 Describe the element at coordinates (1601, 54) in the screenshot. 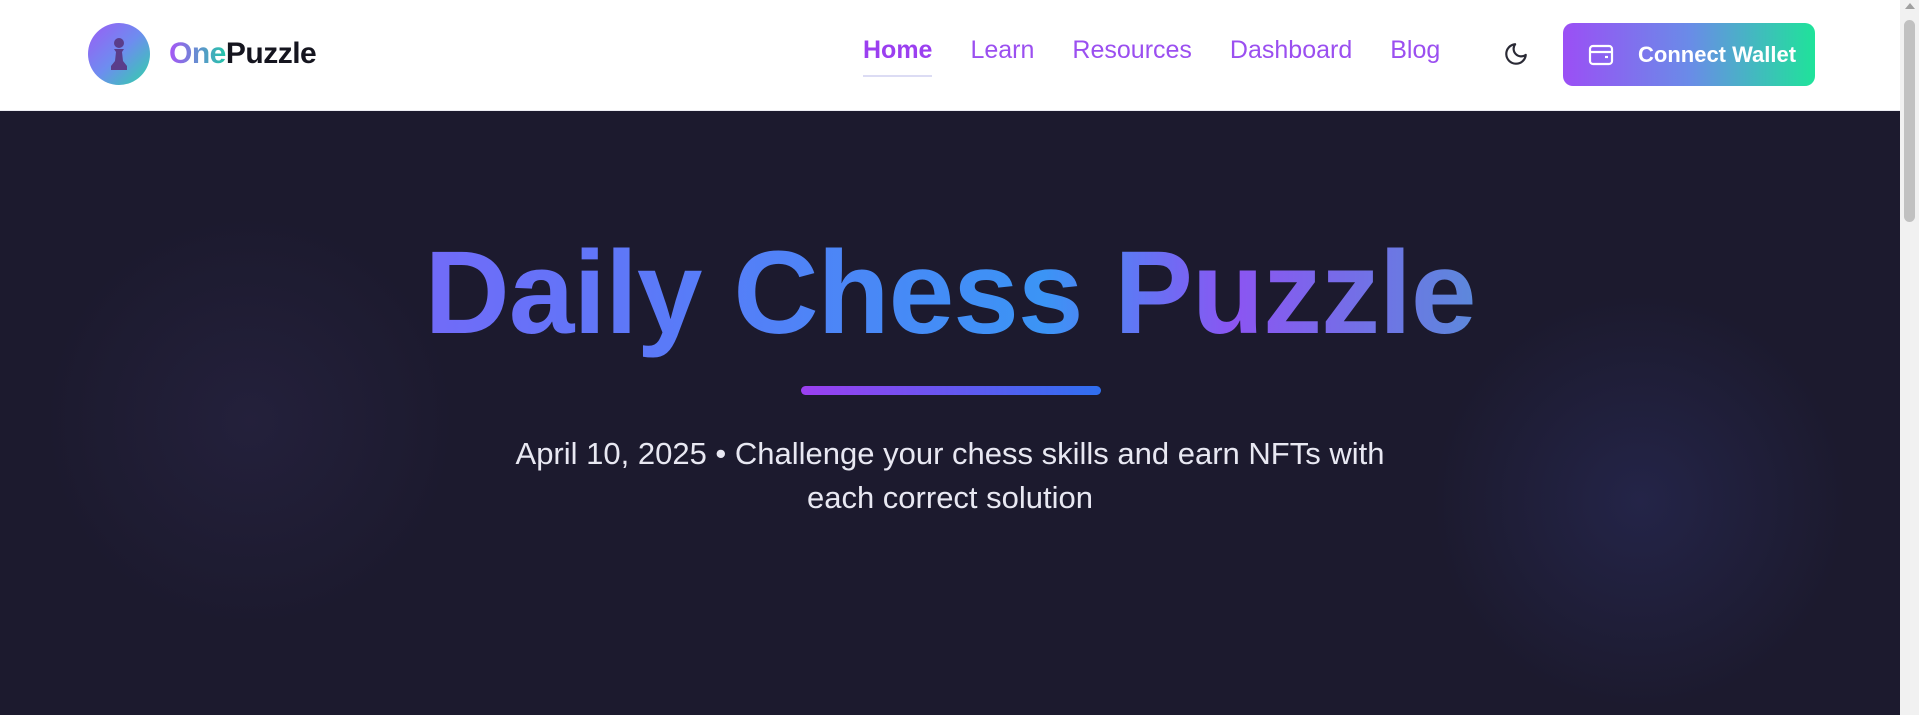

I see `wallet-icon` at that location.